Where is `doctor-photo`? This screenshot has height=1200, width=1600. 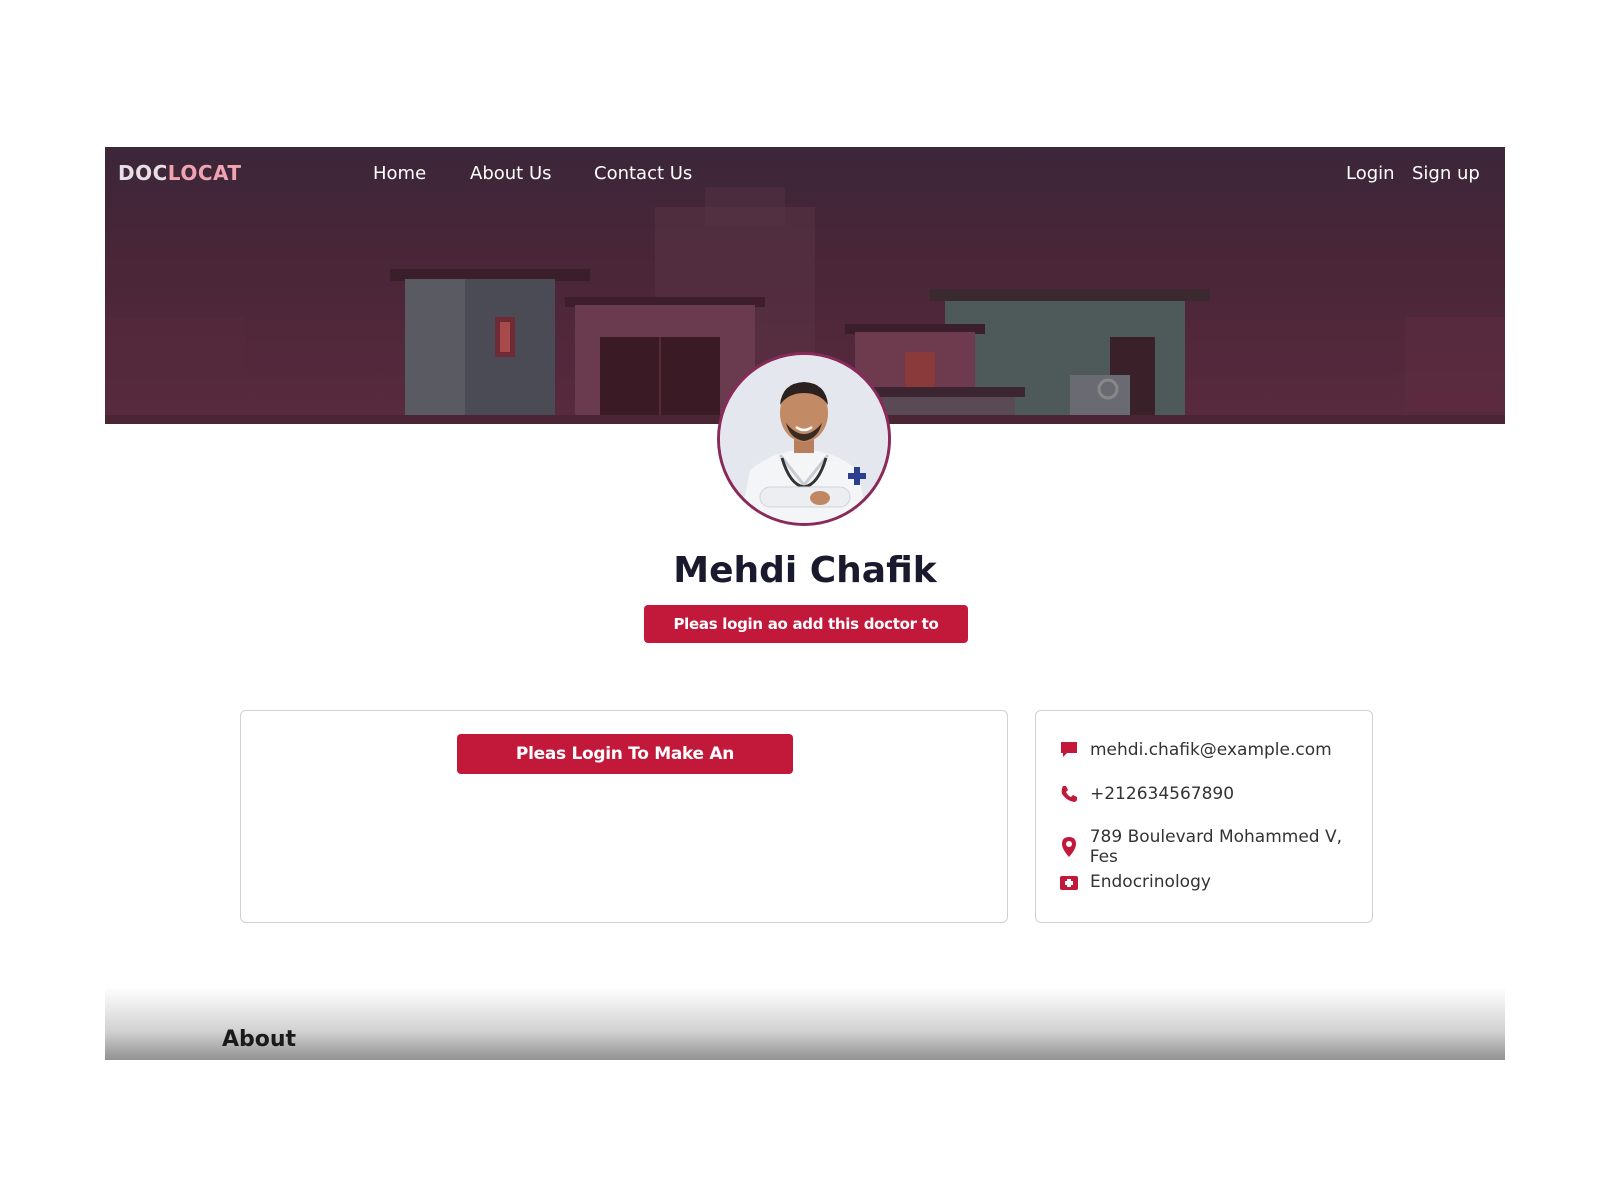 doctor-photo is located at coordinates (804, 439).